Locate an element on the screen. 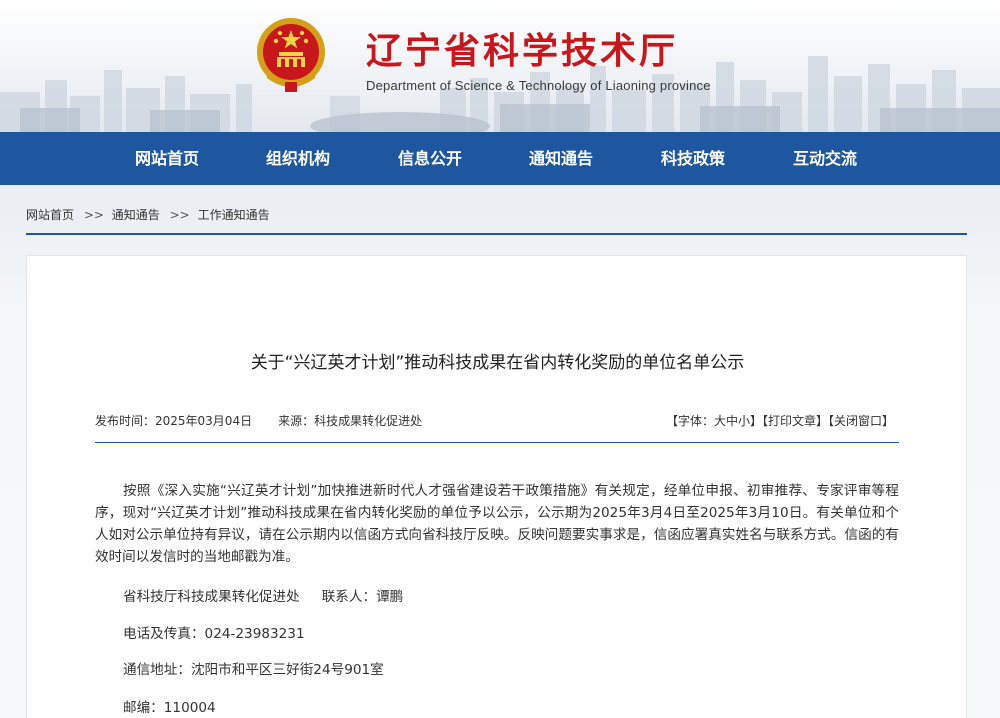  contact-line: 省科技厅科技成果转化促进处 联系人：谭鹏 is located at coordinates (263, 595).